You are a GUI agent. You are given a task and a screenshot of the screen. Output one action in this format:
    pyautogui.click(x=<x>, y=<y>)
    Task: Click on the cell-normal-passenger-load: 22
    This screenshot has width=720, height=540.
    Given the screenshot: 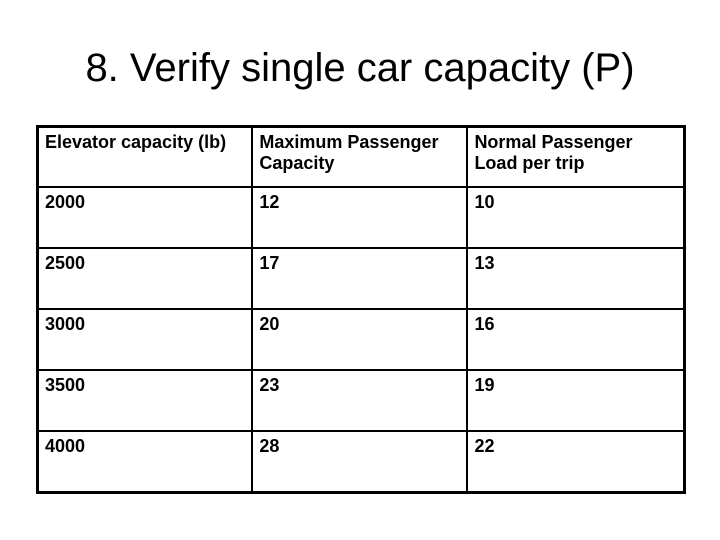 What is the action you would take?
    pyautogui.click(x=576, y=462)
    